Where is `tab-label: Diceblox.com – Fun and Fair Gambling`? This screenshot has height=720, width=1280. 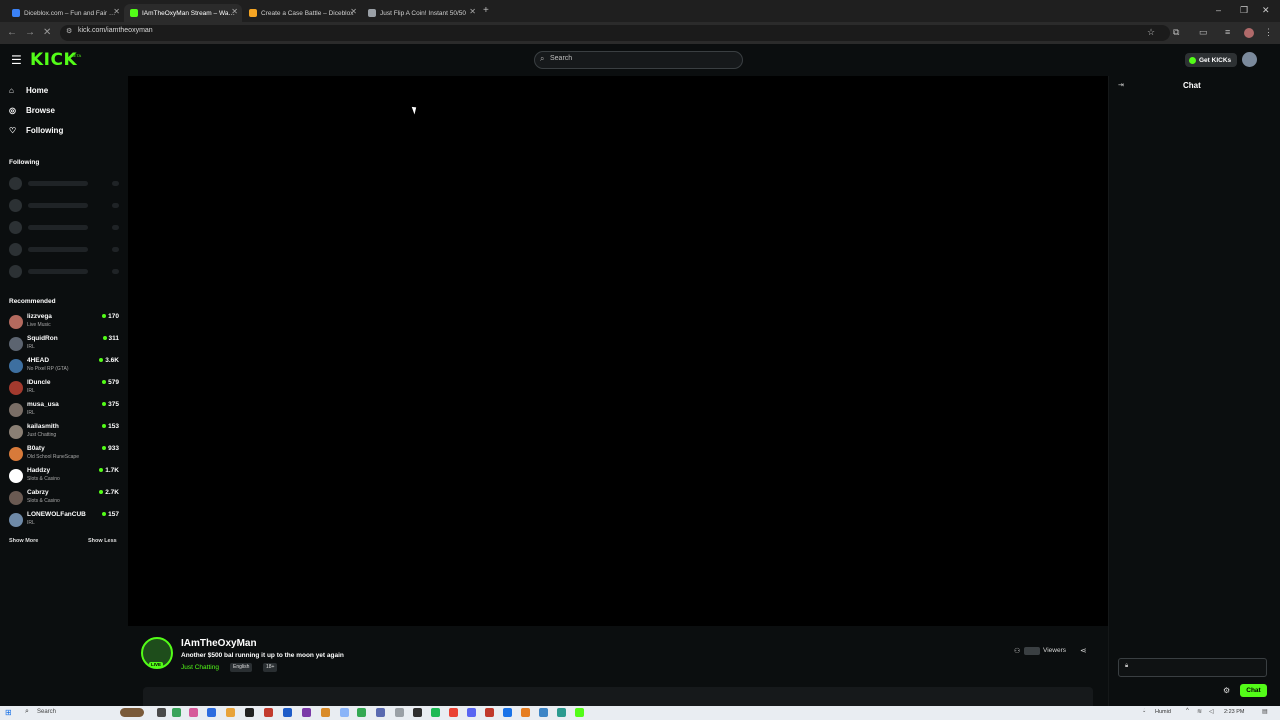 tab-label: Diceblox.com – Fun and Fair Gambling is located at coordinates (71, 13).